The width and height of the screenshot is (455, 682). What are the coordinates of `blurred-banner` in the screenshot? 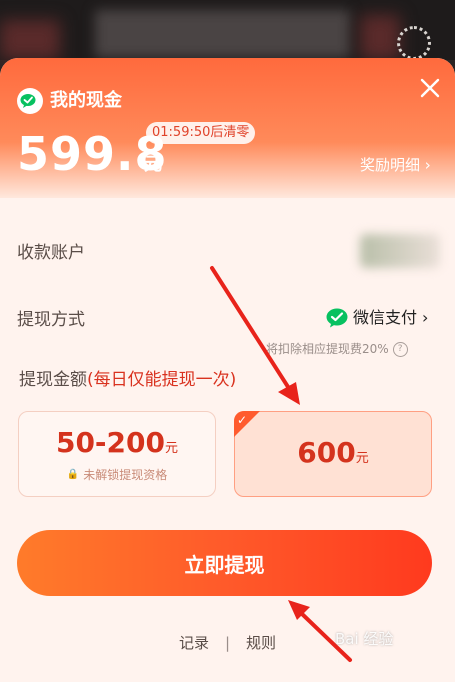 It's located at (222, 34).